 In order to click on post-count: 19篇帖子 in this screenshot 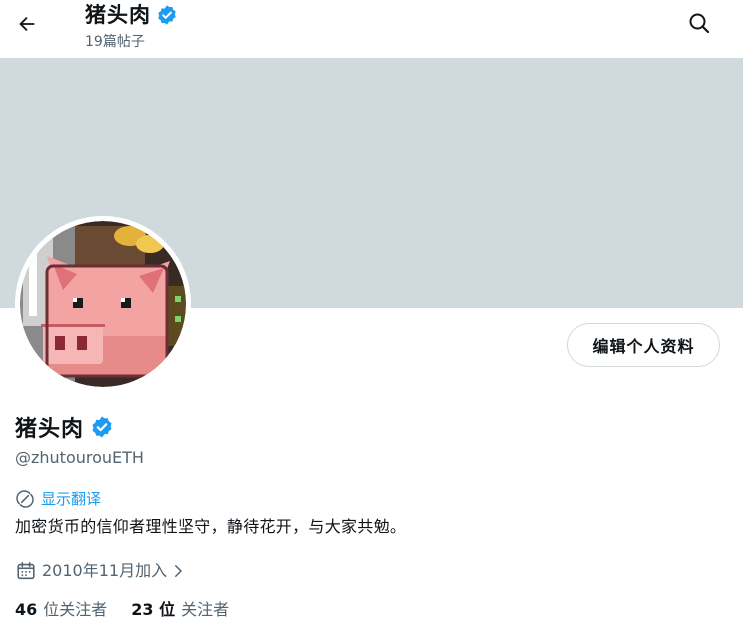, I will do `click(115, 42)`.